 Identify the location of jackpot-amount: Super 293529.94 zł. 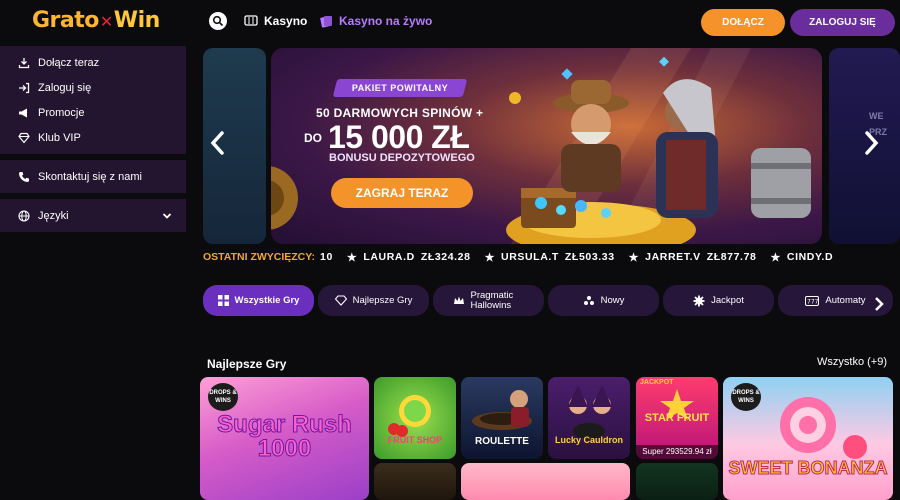
(677, 452).